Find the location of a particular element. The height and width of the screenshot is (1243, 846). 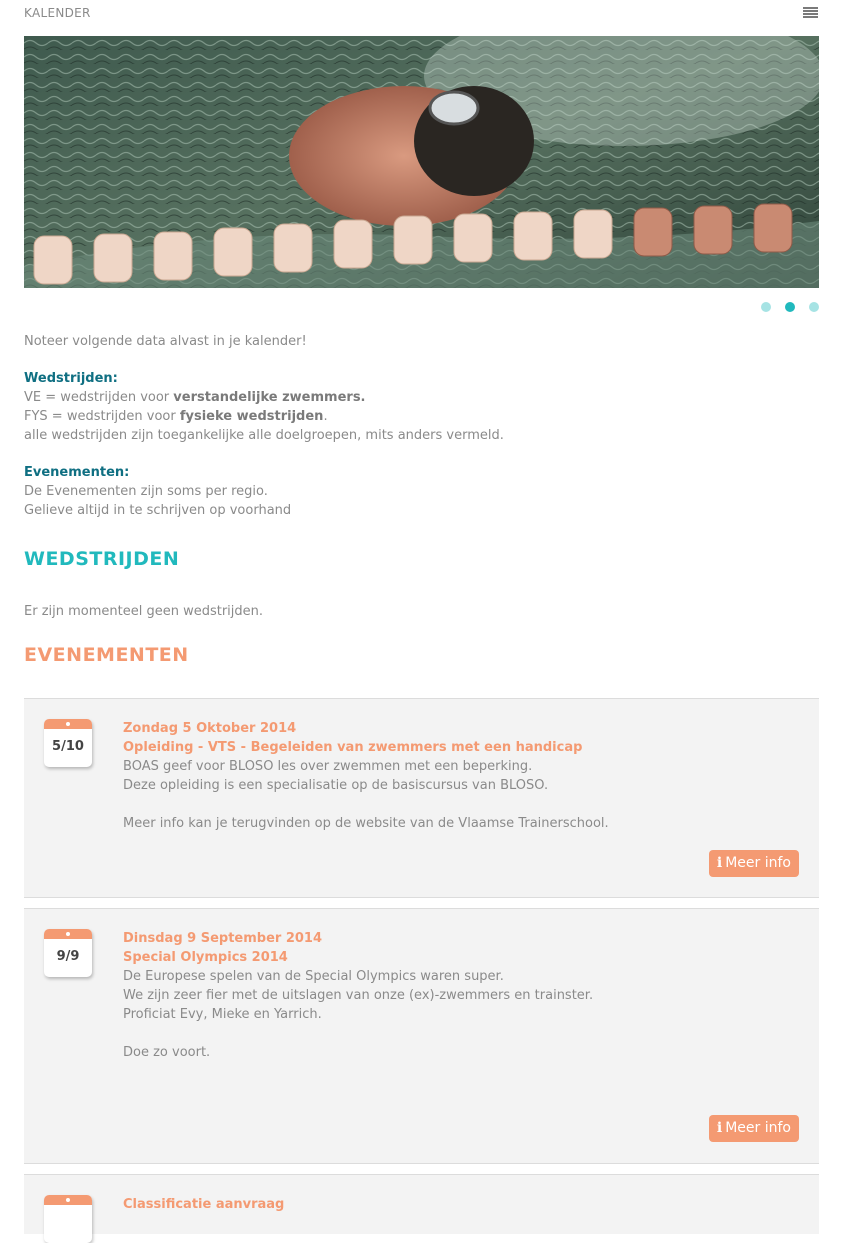

wedstrijden-subheading: Wedstrijden: is located at coordinates (71, 378).